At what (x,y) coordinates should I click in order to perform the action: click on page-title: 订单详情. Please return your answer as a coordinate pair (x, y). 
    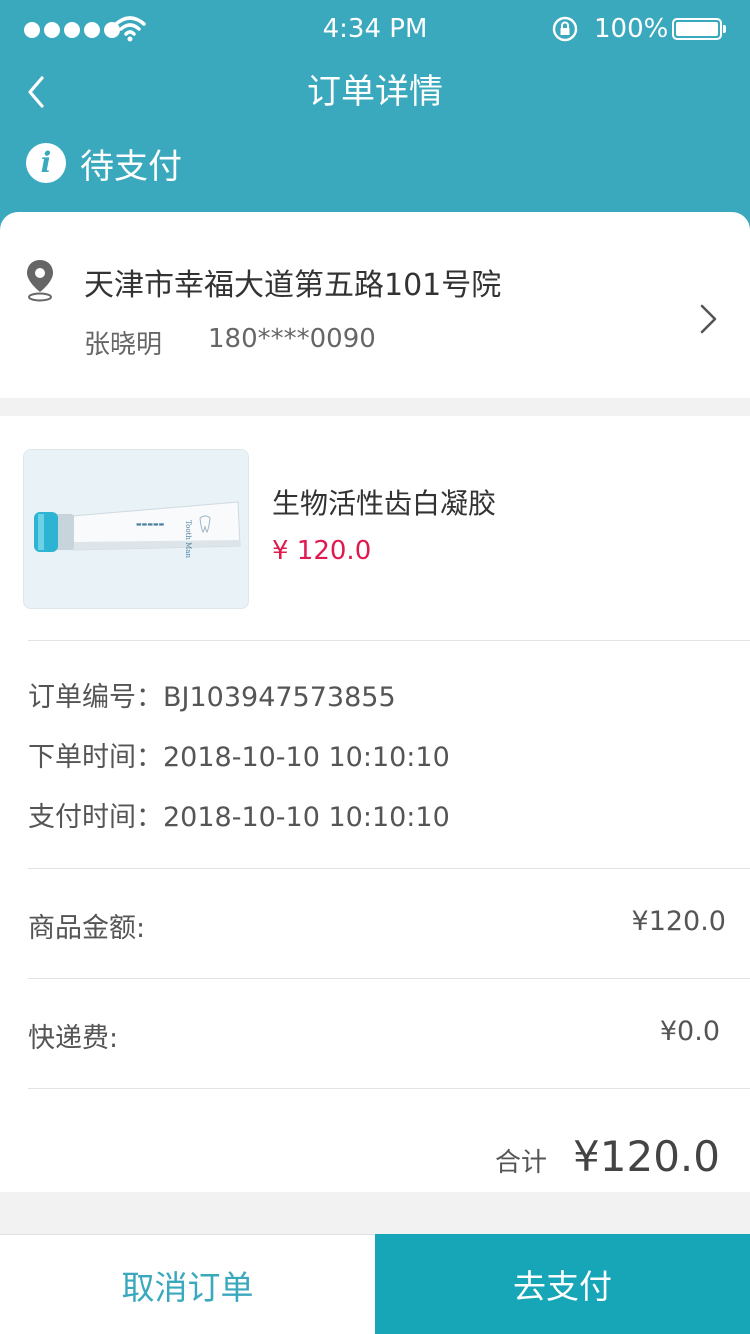
    Looking at the image, I should click on (375, 92).